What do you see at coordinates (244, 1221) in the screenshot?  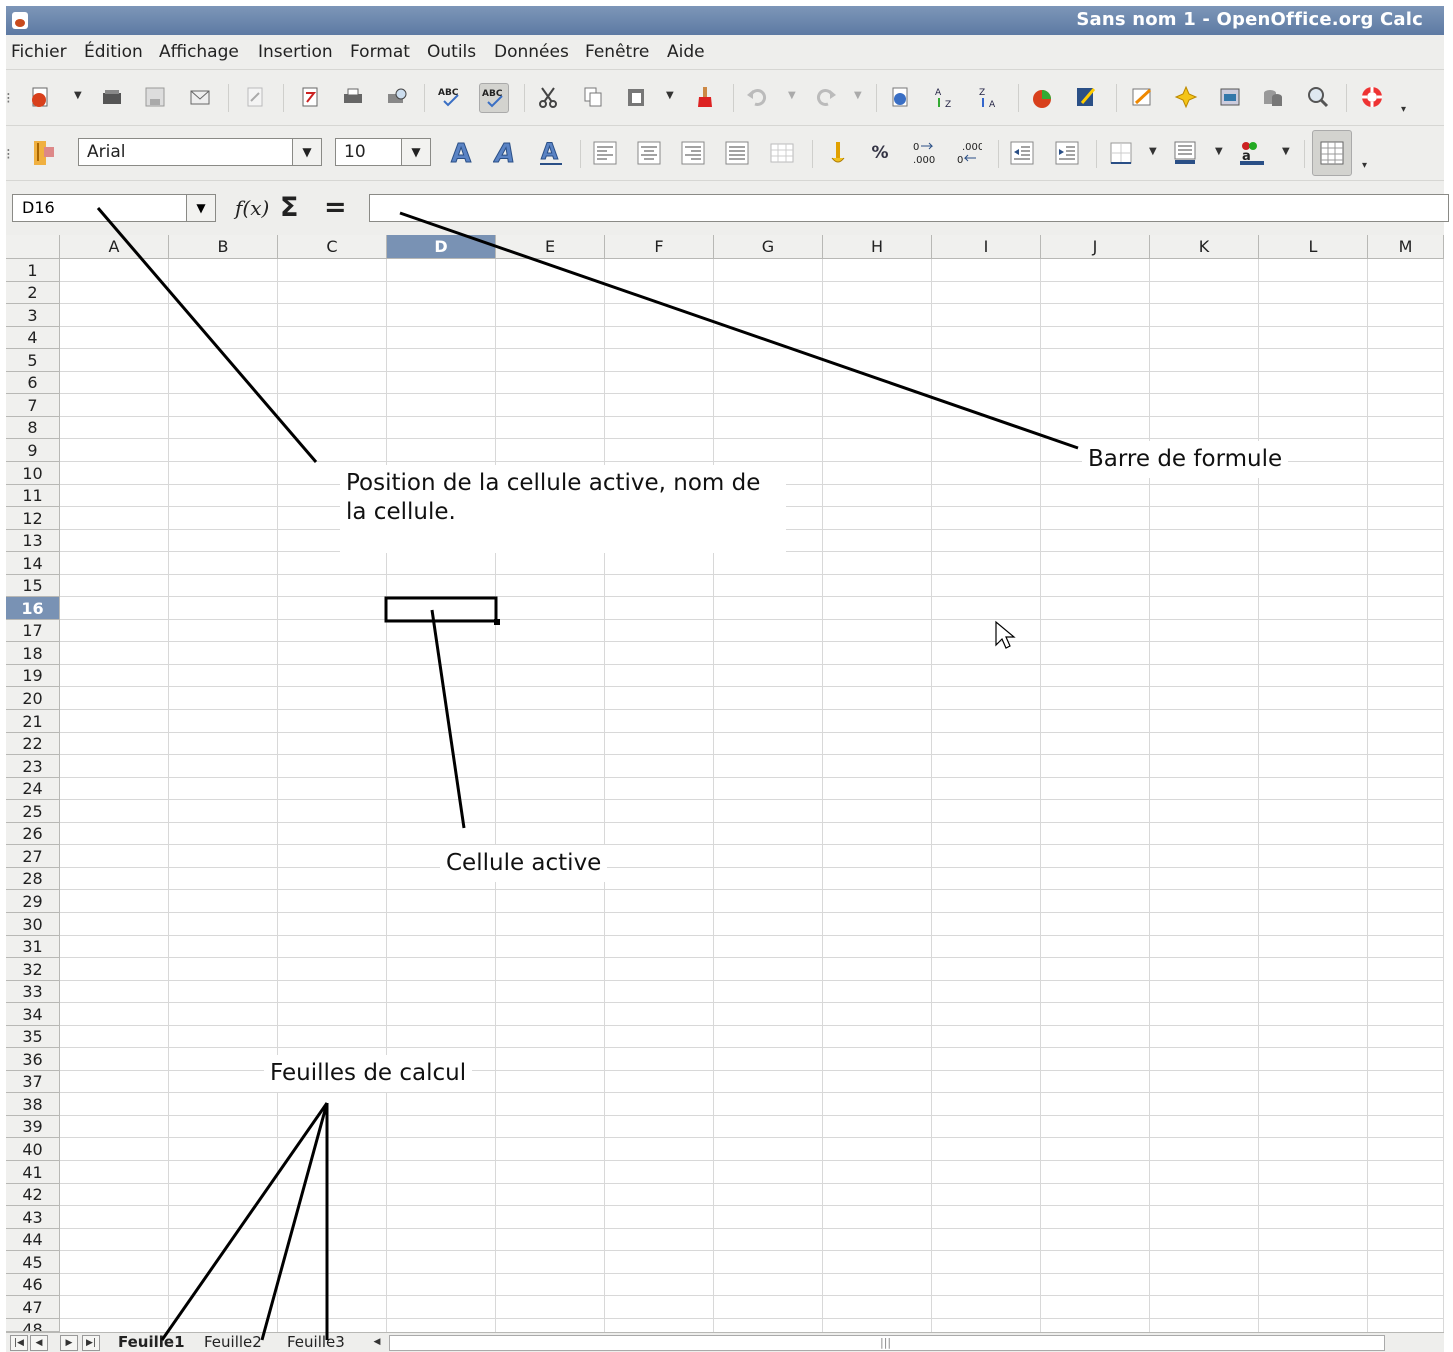 I see `leader-line-sheet1` at bounding box center [244, 1221].